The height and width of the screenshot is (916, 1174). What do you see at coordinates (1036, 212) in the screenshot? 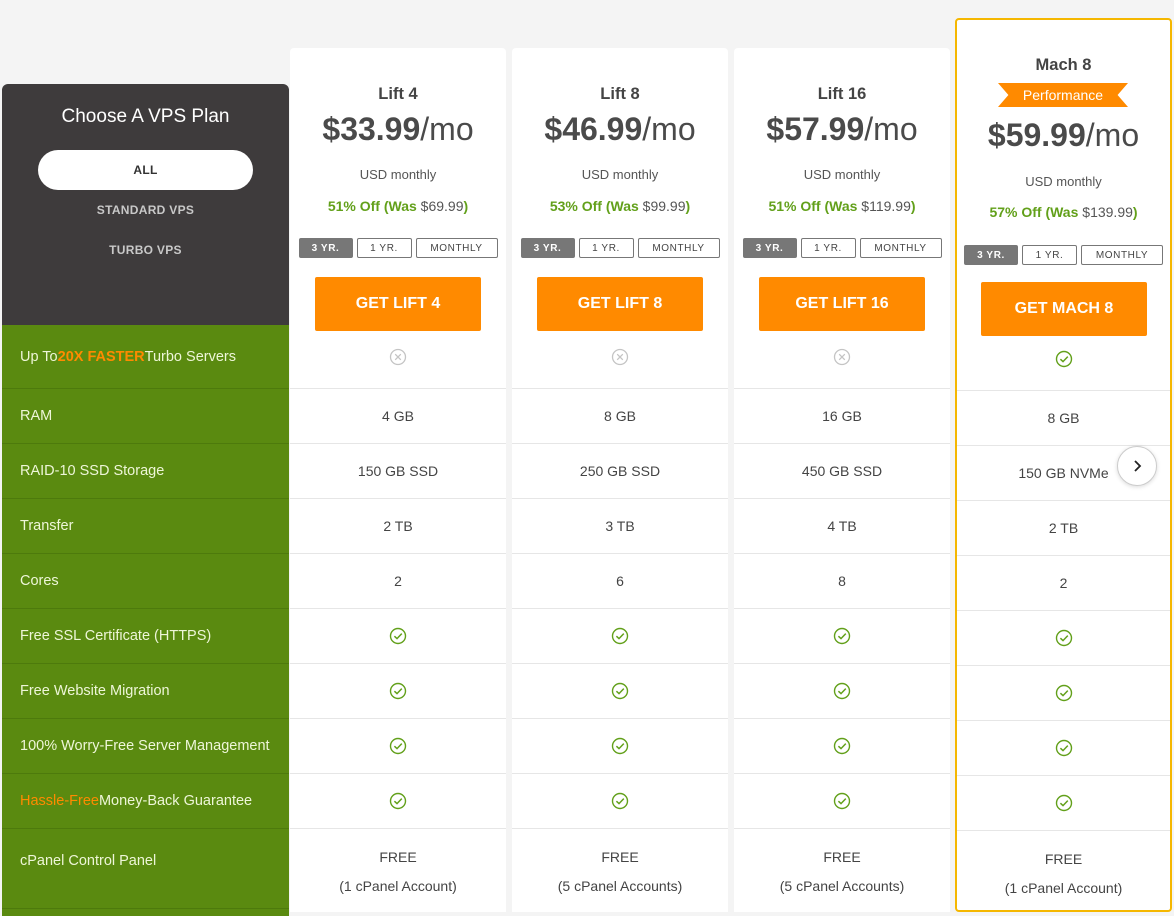
I see `discount-label: 57% Off (Was` at bounding box center [1036, 212].